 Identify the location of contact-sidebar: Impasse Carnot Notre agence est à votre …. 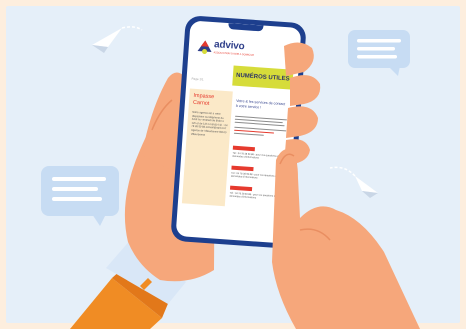
(207, 147).